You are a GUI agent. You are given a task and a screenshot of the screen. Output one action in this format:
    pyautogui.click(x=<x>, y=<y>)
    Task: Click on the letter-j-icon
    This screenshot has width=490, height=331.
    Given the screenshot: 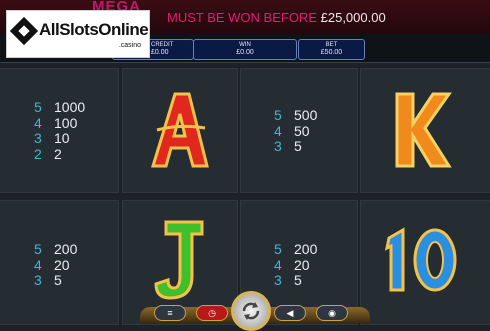 What is the action you would take?
    pyautogui.click(x=179, y=260)
    